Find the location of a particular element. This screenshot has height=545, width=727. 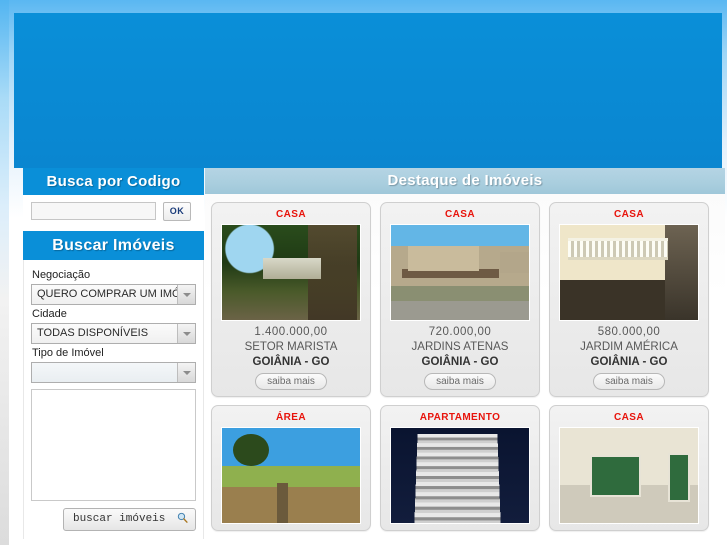

property-neighborhood: JARDIM AMÉRICA is located at coordinates (629, 347).